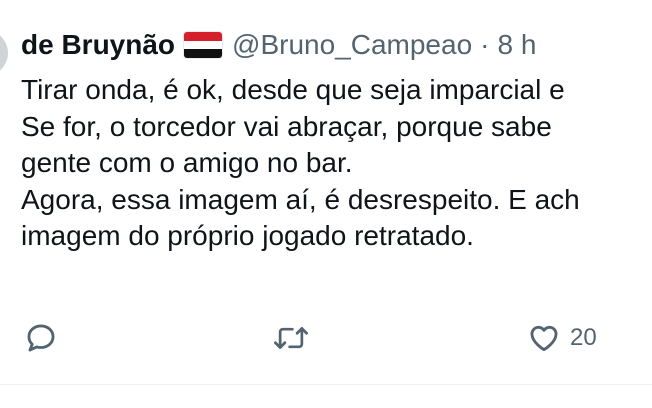 The width and height of the screenshot is (652, 408). What do you see at coordinates (4, 53) in the screenshot?
I see `avatar` at bounding box center [4, 53].